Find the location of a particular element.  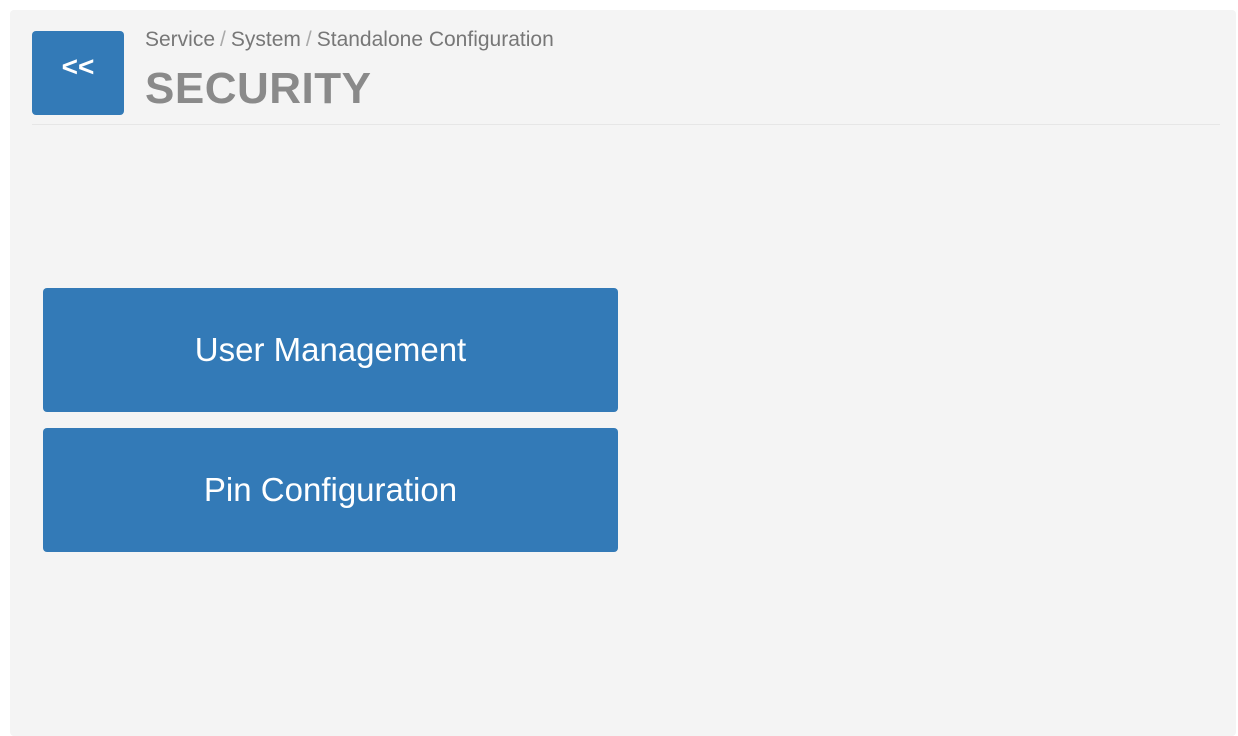

user-management-label: User Management is located at coordinates (330, 349).